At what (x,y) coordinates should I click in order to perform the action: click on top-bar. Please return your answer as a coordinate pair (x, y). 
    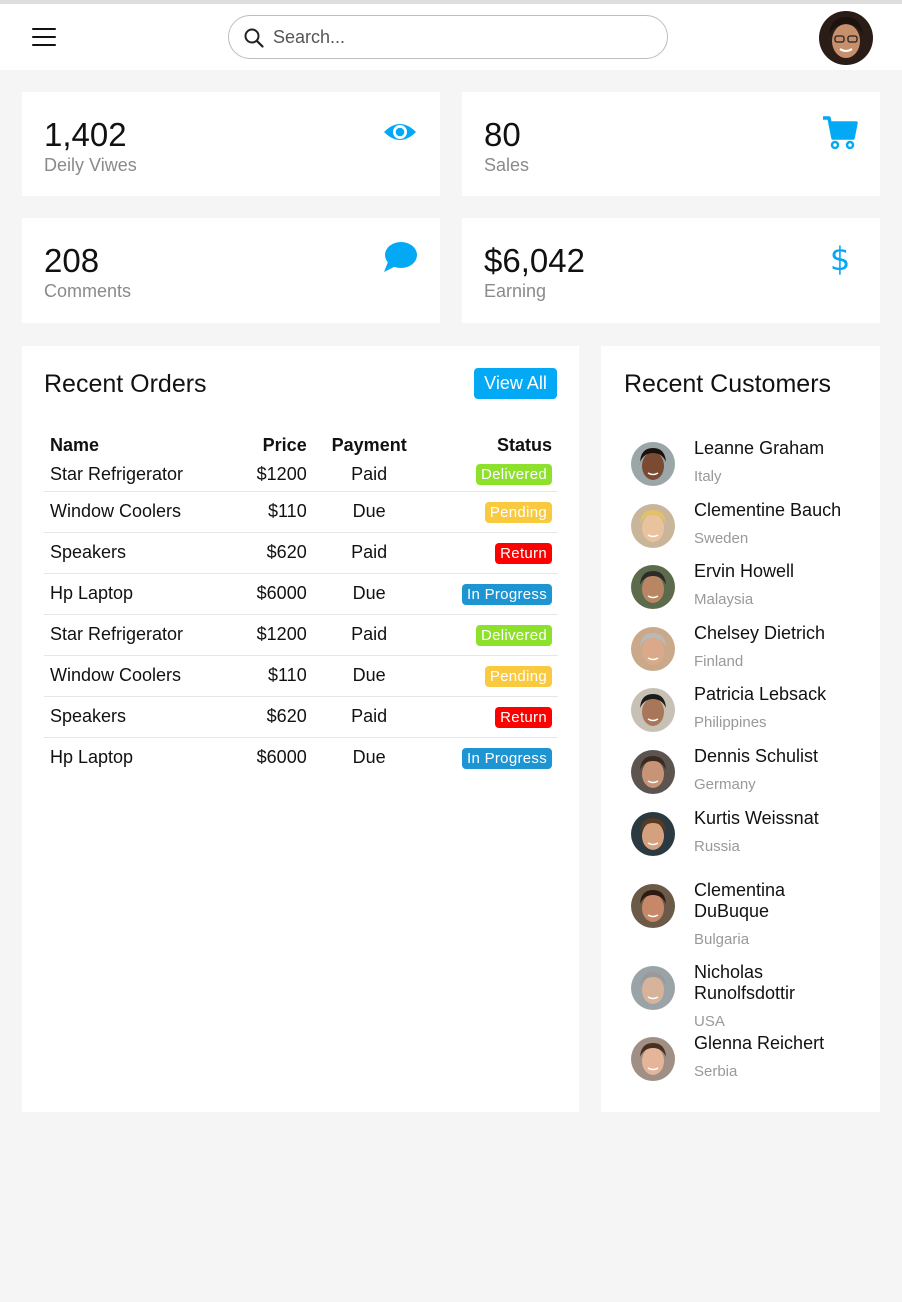
    Looking at the image, I should click on (451, 37).